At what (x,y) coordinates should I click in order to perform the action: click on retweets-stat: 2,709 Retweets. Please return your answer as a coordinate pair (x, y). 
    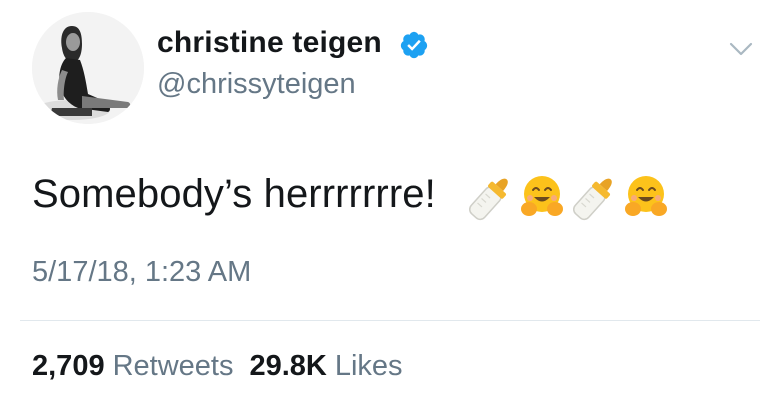
    Looking at the image, I should click on (132, 366).